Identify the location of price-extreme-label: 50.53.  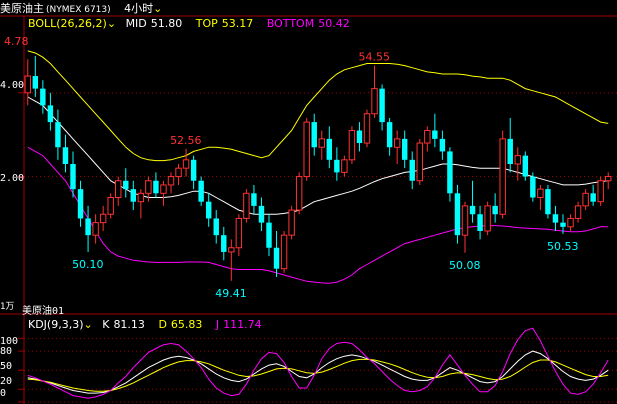
(563, 246).